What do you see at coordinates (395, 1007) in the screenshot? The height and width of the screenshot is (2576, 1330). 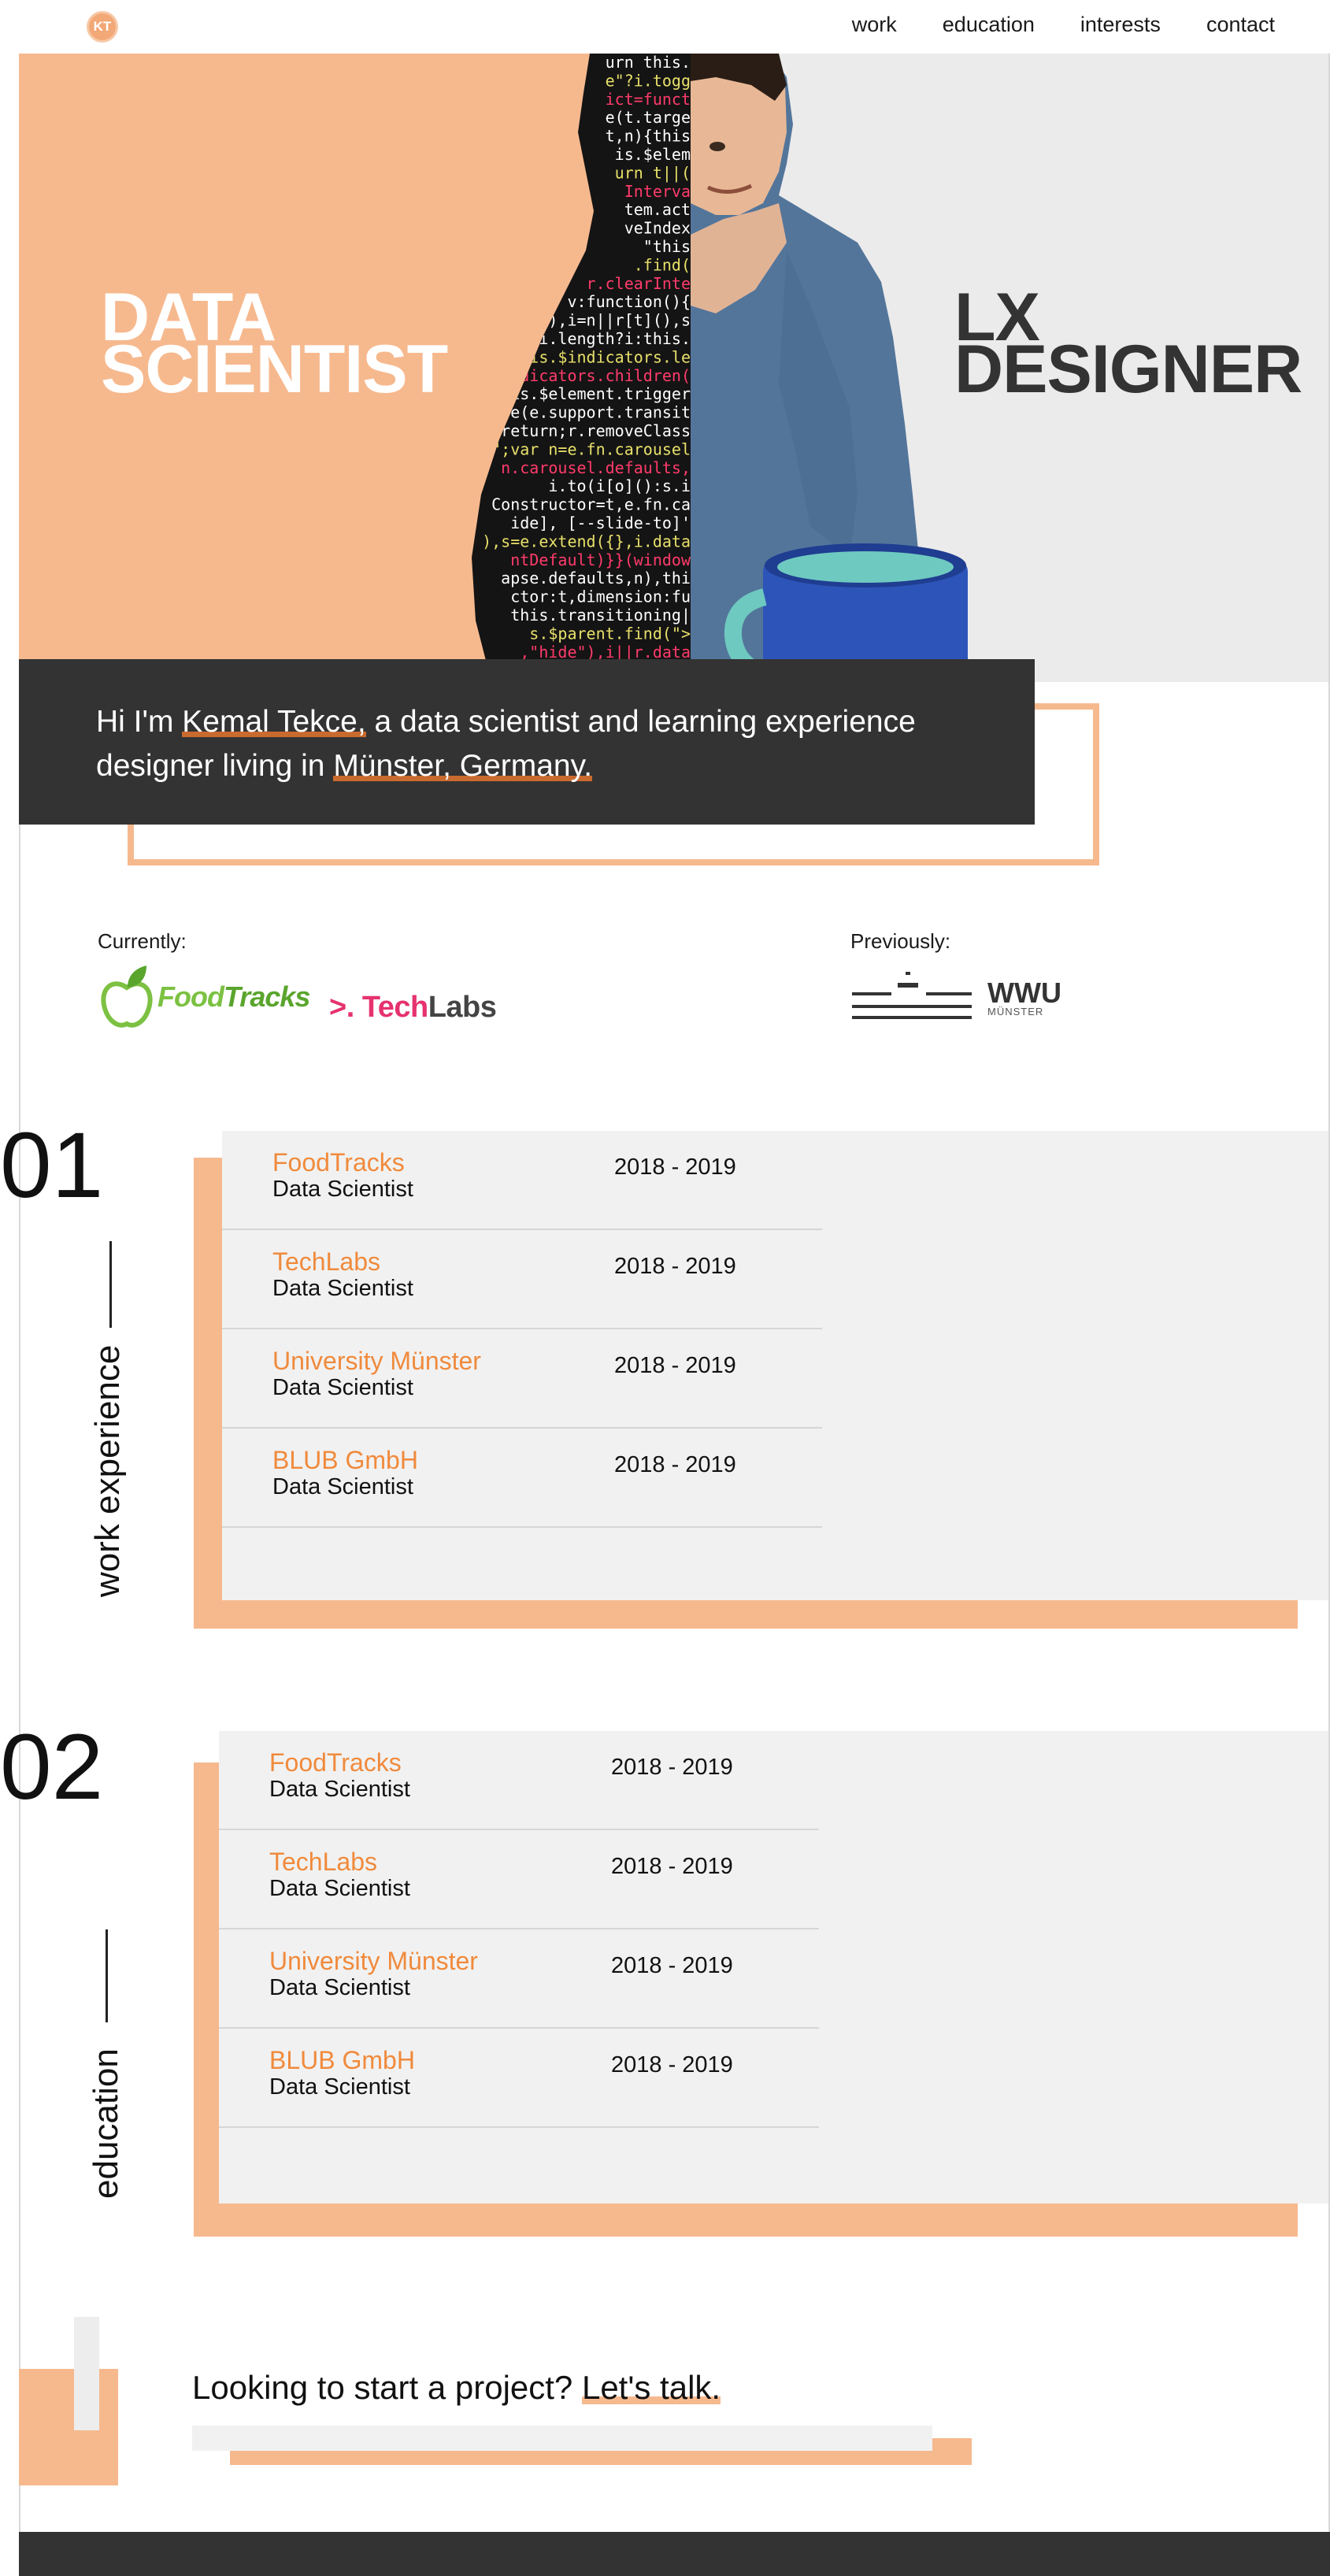 I see `techlabs-logo-tech: Tech` at bounding box center [395, 1007].